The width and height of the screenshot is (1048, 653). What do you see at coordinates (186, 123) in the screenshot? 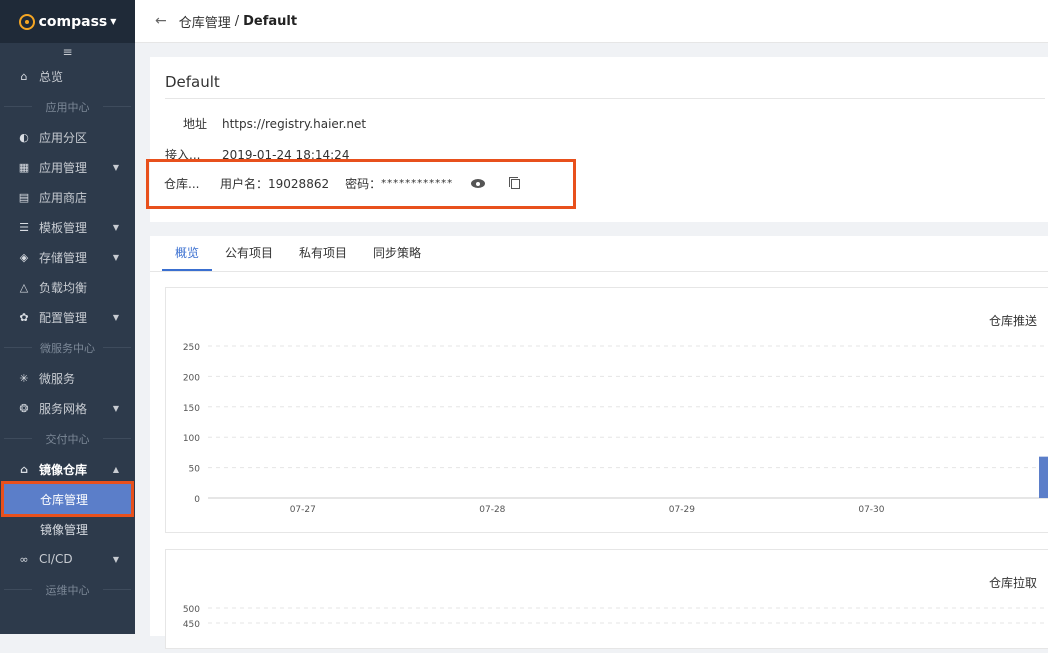
I see `address-label: 地址` at bounding box center [186, 123].